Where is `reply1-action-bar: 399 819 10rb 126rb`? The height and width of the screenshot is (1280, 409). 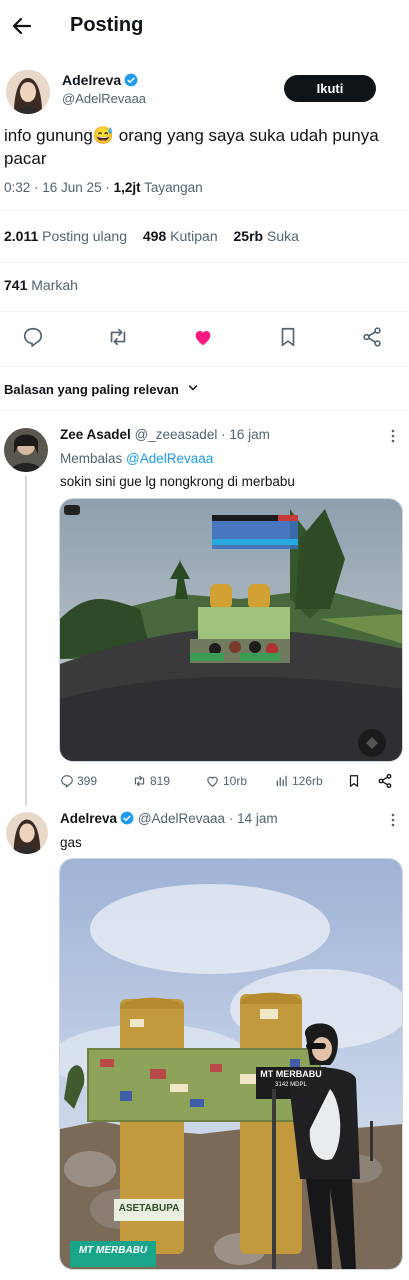
reply1-action-bar: 399 819 10rb 126rb is located at coordinates (230, 782).